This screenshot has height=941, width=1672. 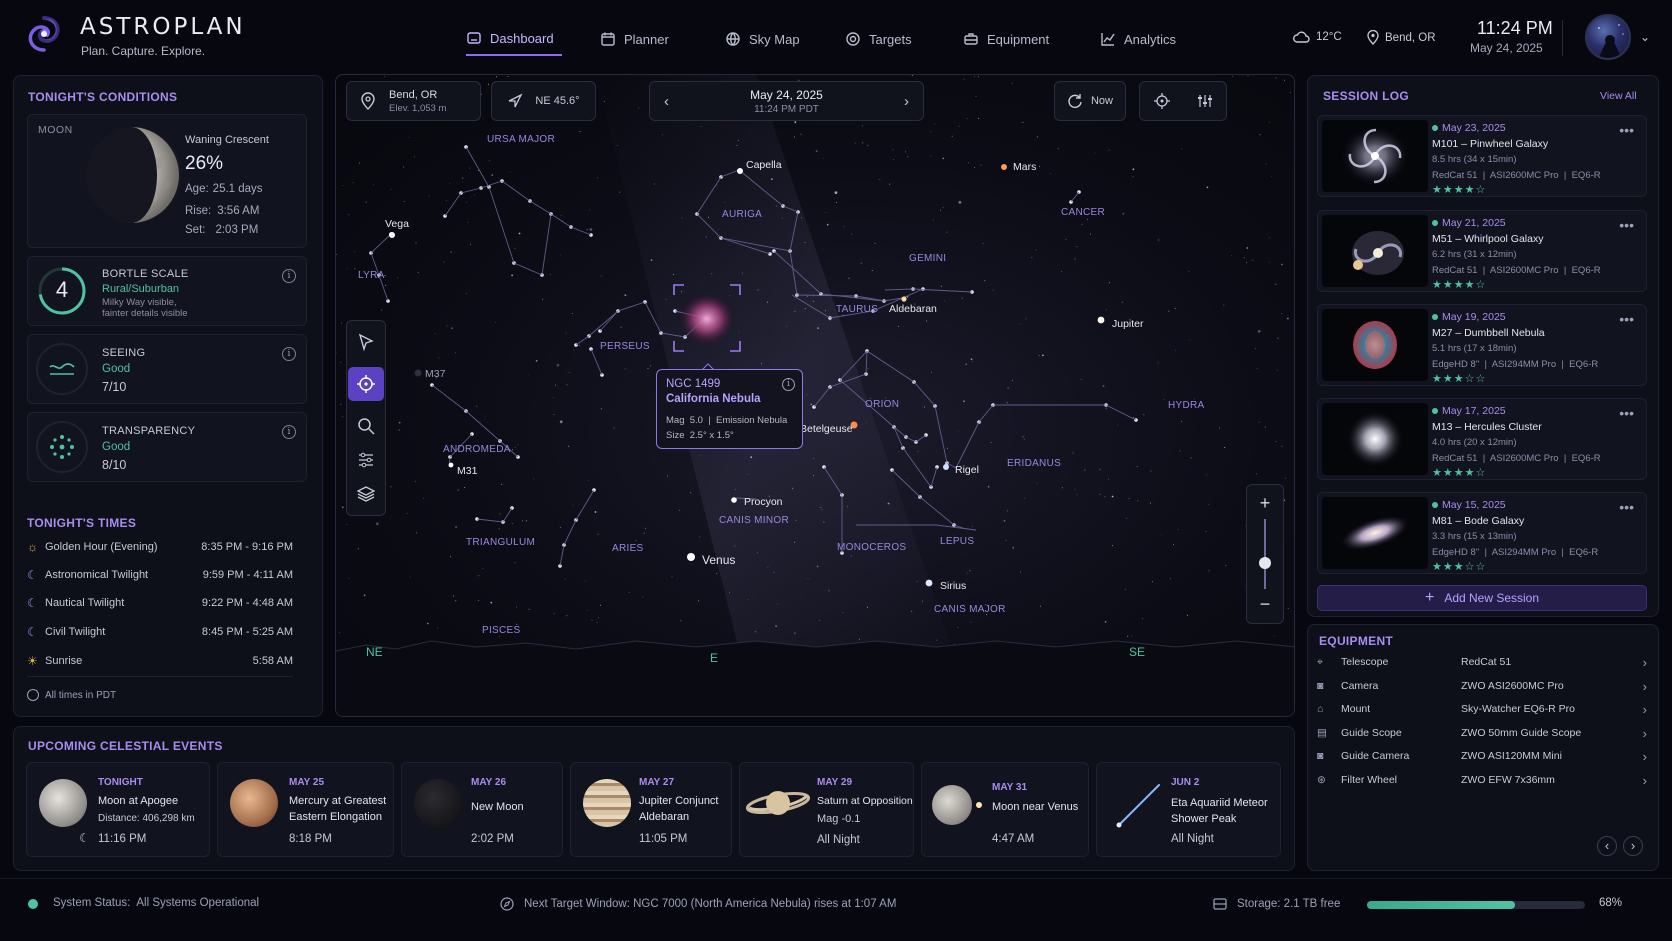 I want to click on seeing-card: SEEING Good 7/10 i, so click(x=167, y=369).